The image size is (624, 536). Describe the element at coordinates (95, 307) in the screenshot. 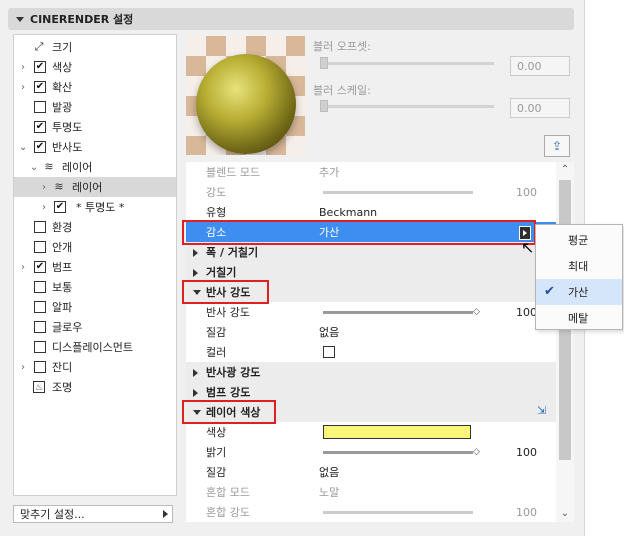

I see `tree-item-alpha: 알파` at that location.